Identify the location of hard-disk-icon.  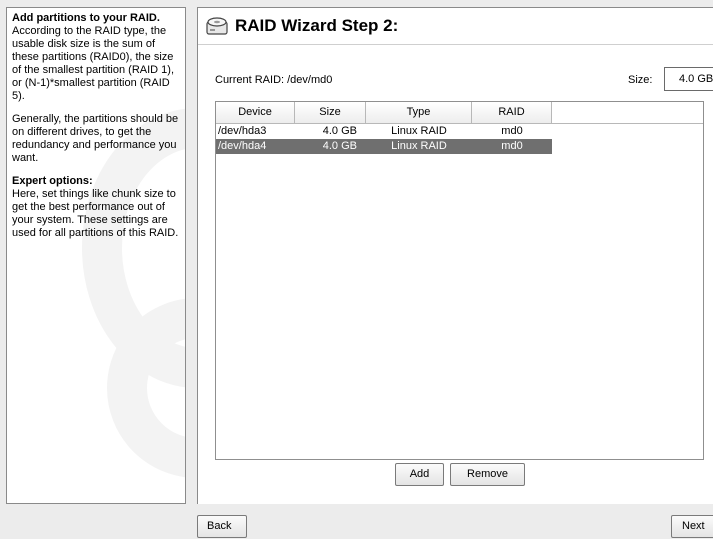
(217, 26).